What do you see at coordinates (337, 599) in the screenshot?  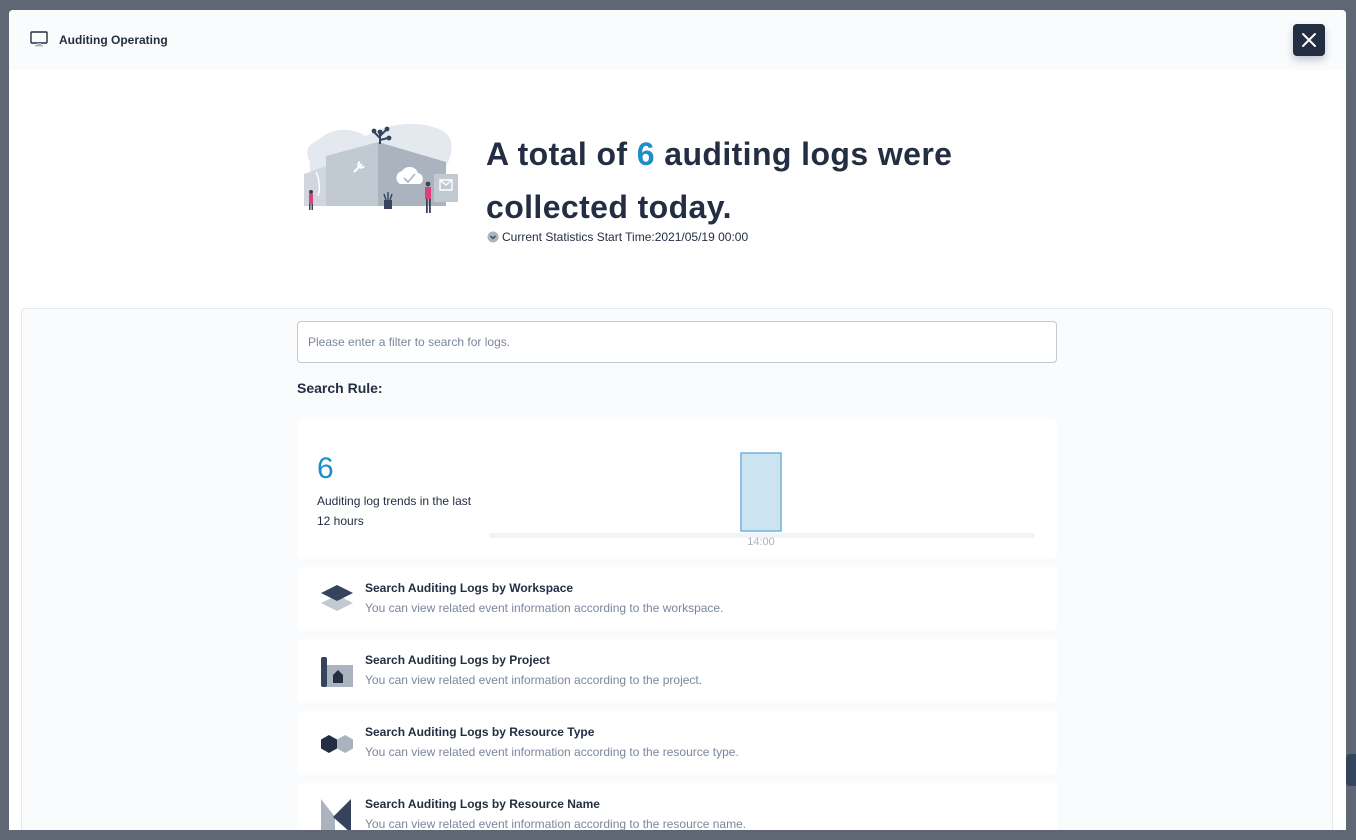 I see `workspace-icon` at bounding box center [337, 599].